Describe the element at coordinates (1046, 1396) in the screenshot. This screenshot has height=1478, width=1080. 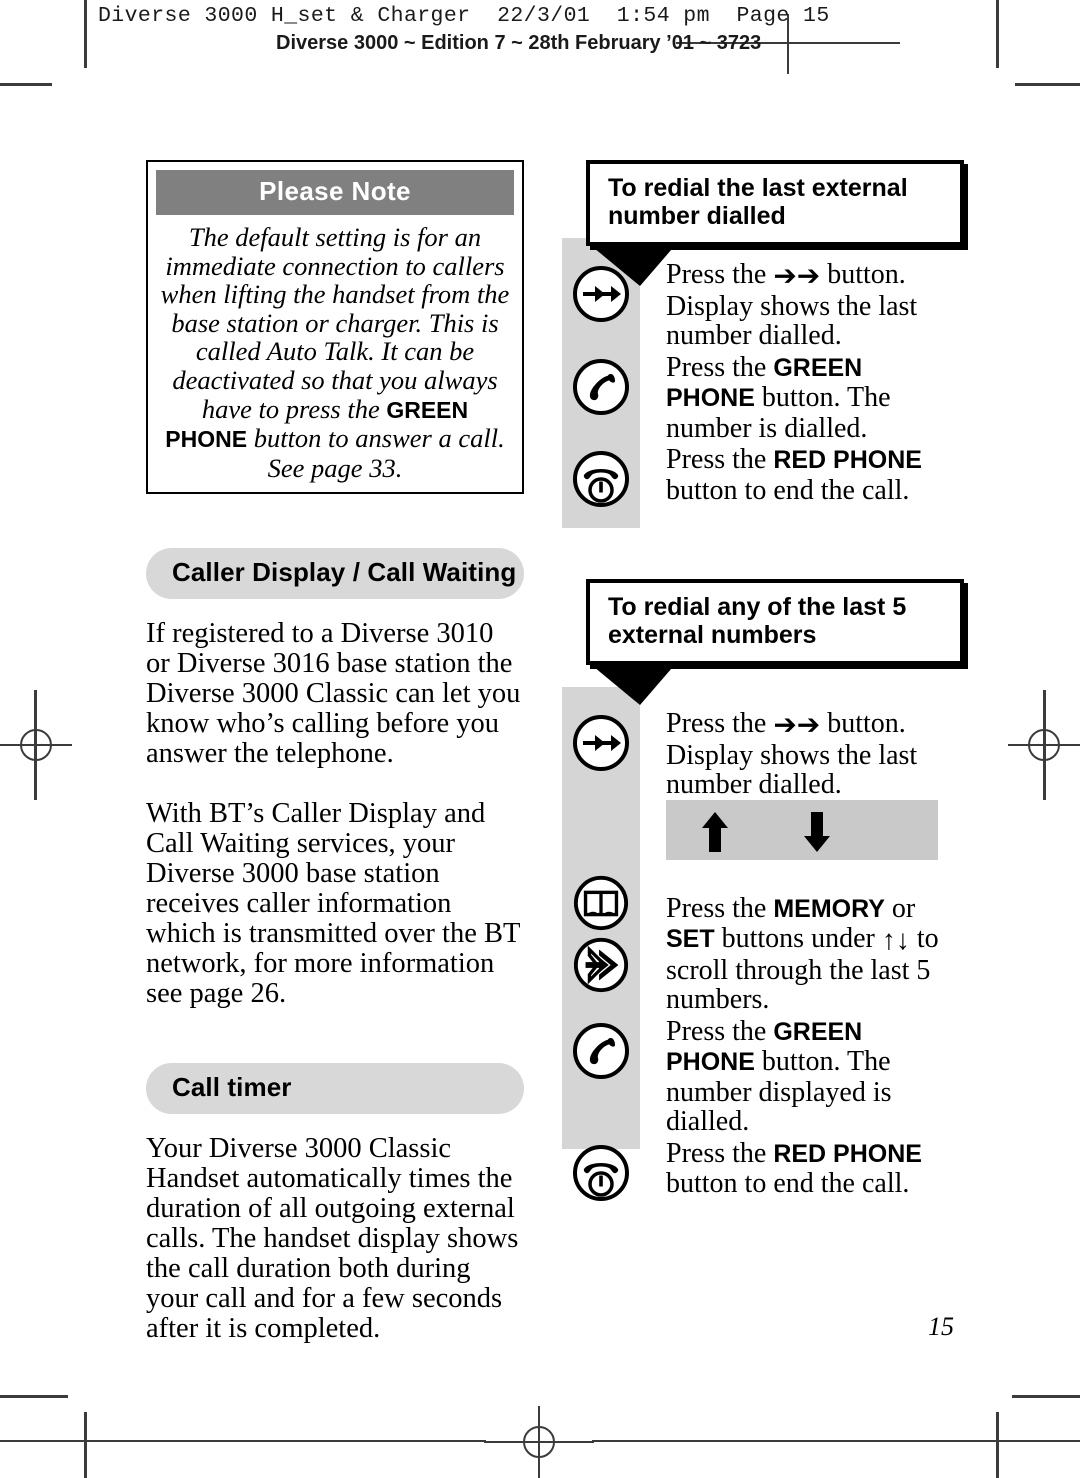
I see `crop-mark-bottom-right-horizontal` at that location.